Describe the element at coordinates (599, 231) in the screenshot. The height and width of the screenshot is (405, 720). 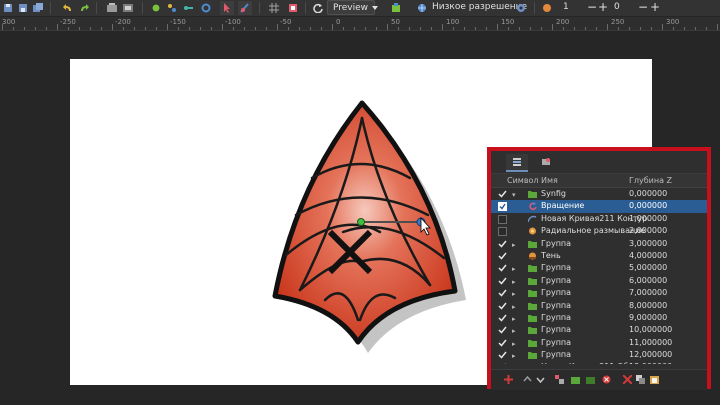
I see `layer-row: Радиальное размывание 2,000000` at that location.